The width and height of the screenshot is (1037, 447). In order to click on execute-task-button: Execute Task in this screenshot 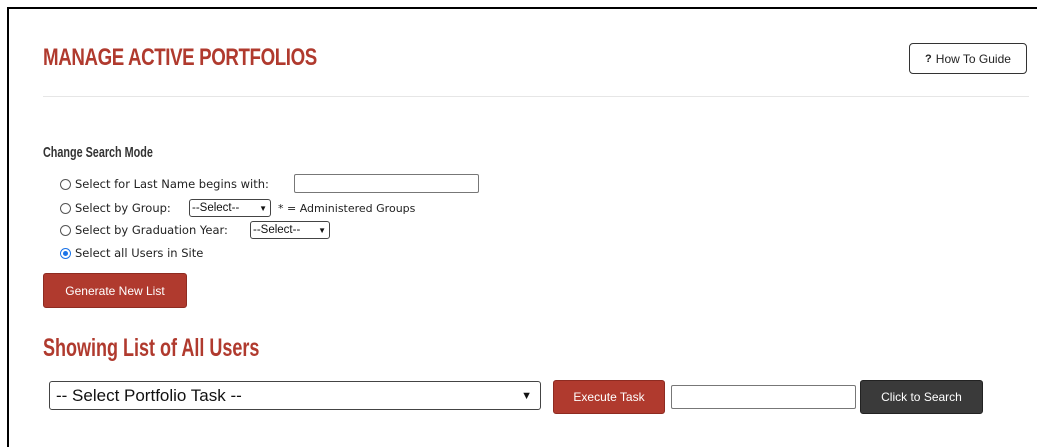, I will do `click(609, 397)`.